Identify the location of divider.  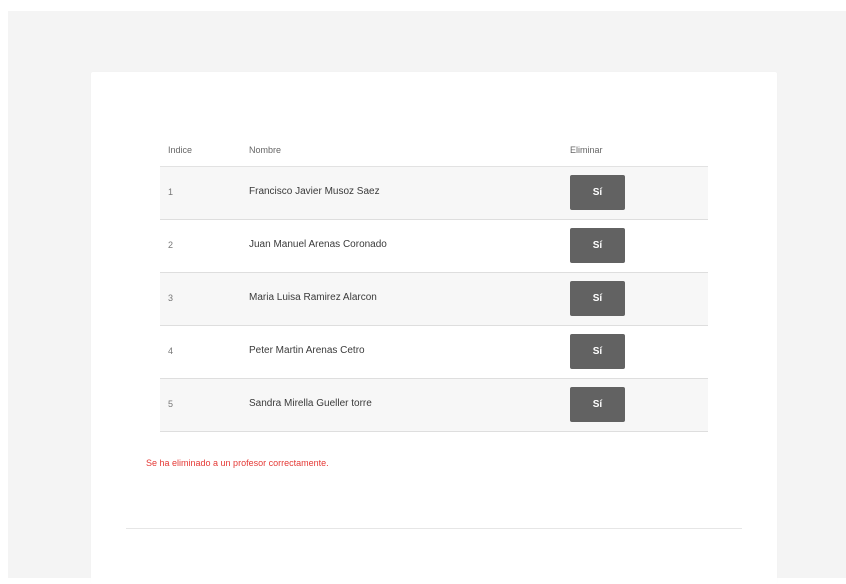
(434, 528).